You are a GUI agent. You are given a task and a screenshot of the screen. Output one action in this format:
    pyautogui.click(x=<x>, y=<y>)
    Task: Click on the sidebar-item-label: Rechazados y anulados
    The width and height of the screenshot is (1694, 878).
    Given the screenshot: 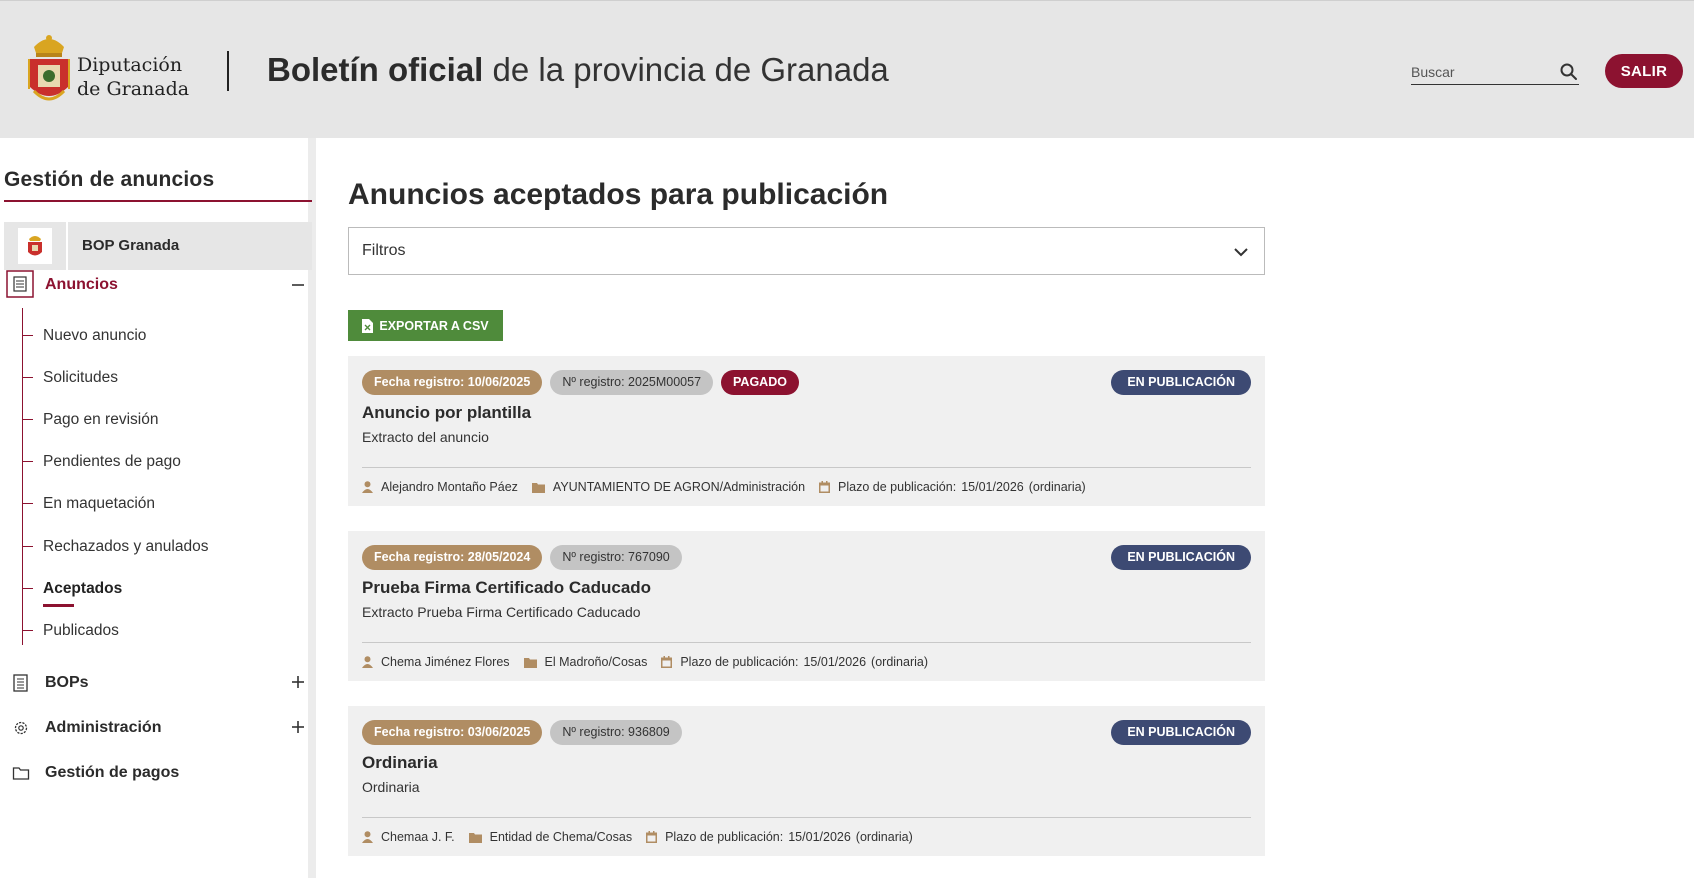 What is the action you would take?
    pyautogui.click(x=126, y=546)
    